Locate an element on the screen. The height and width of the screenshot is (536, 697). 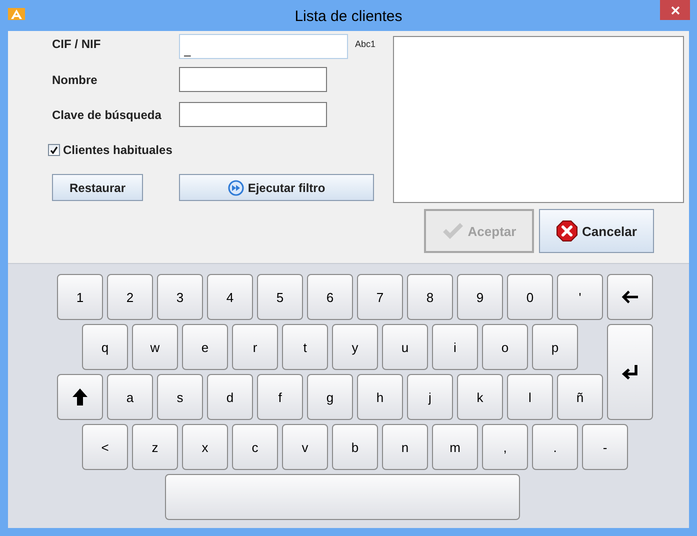
key: r is located at coordinates (255, 347).